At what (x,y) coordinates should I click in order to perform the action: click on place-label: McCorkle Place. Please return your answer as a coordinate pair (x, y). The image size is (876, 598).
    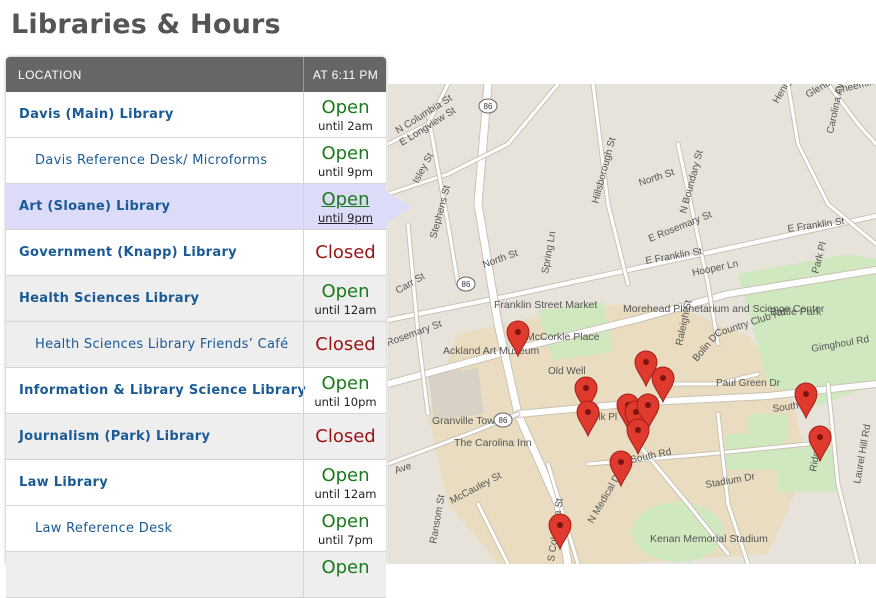
    Looking at the image, I should click on (563, 337).